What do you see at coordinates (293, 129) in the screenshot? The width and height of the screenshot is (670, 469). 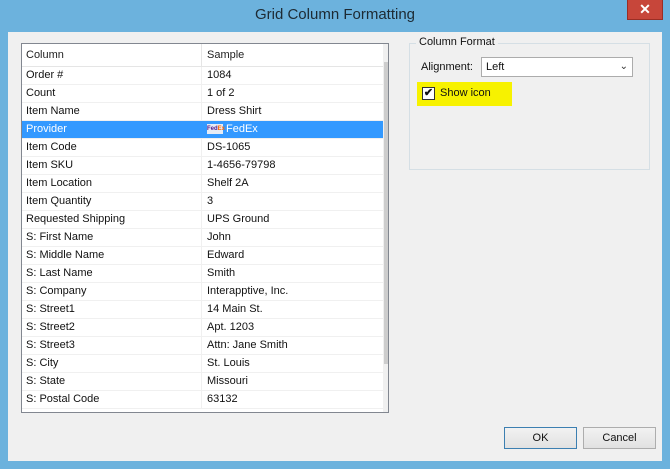 I see `cell-sample: FedExFedEx` at bounding box center [293, 129].